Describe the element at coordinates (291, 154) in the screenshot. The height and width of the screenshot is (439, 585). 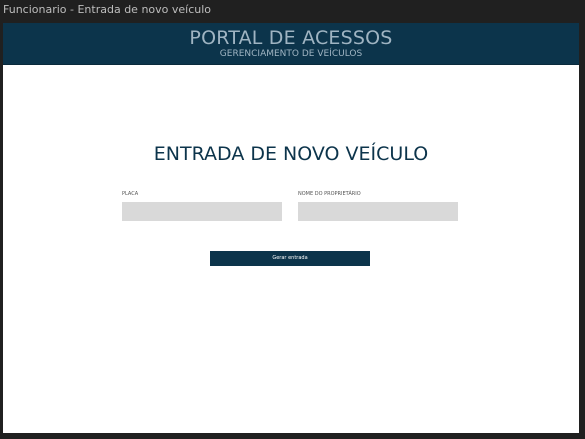
I see `page-title: ENTRADA DE NOVO VEÍCULO` at that location.